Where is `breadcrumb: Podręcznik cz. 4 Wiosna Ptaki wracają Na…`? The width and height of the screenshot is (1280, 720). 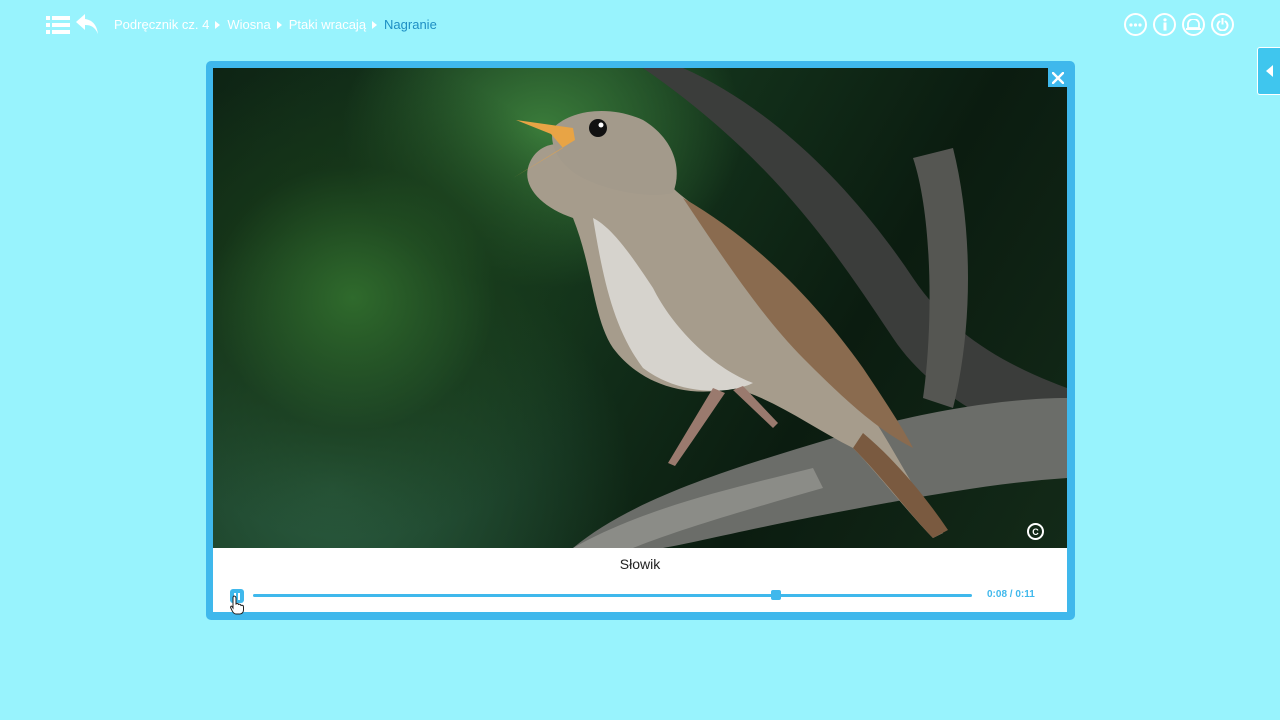 breadcrumb: Podręcznik cz. 4 Wiosna Ptaki wracają Na… is located at coordinates (275, 24).